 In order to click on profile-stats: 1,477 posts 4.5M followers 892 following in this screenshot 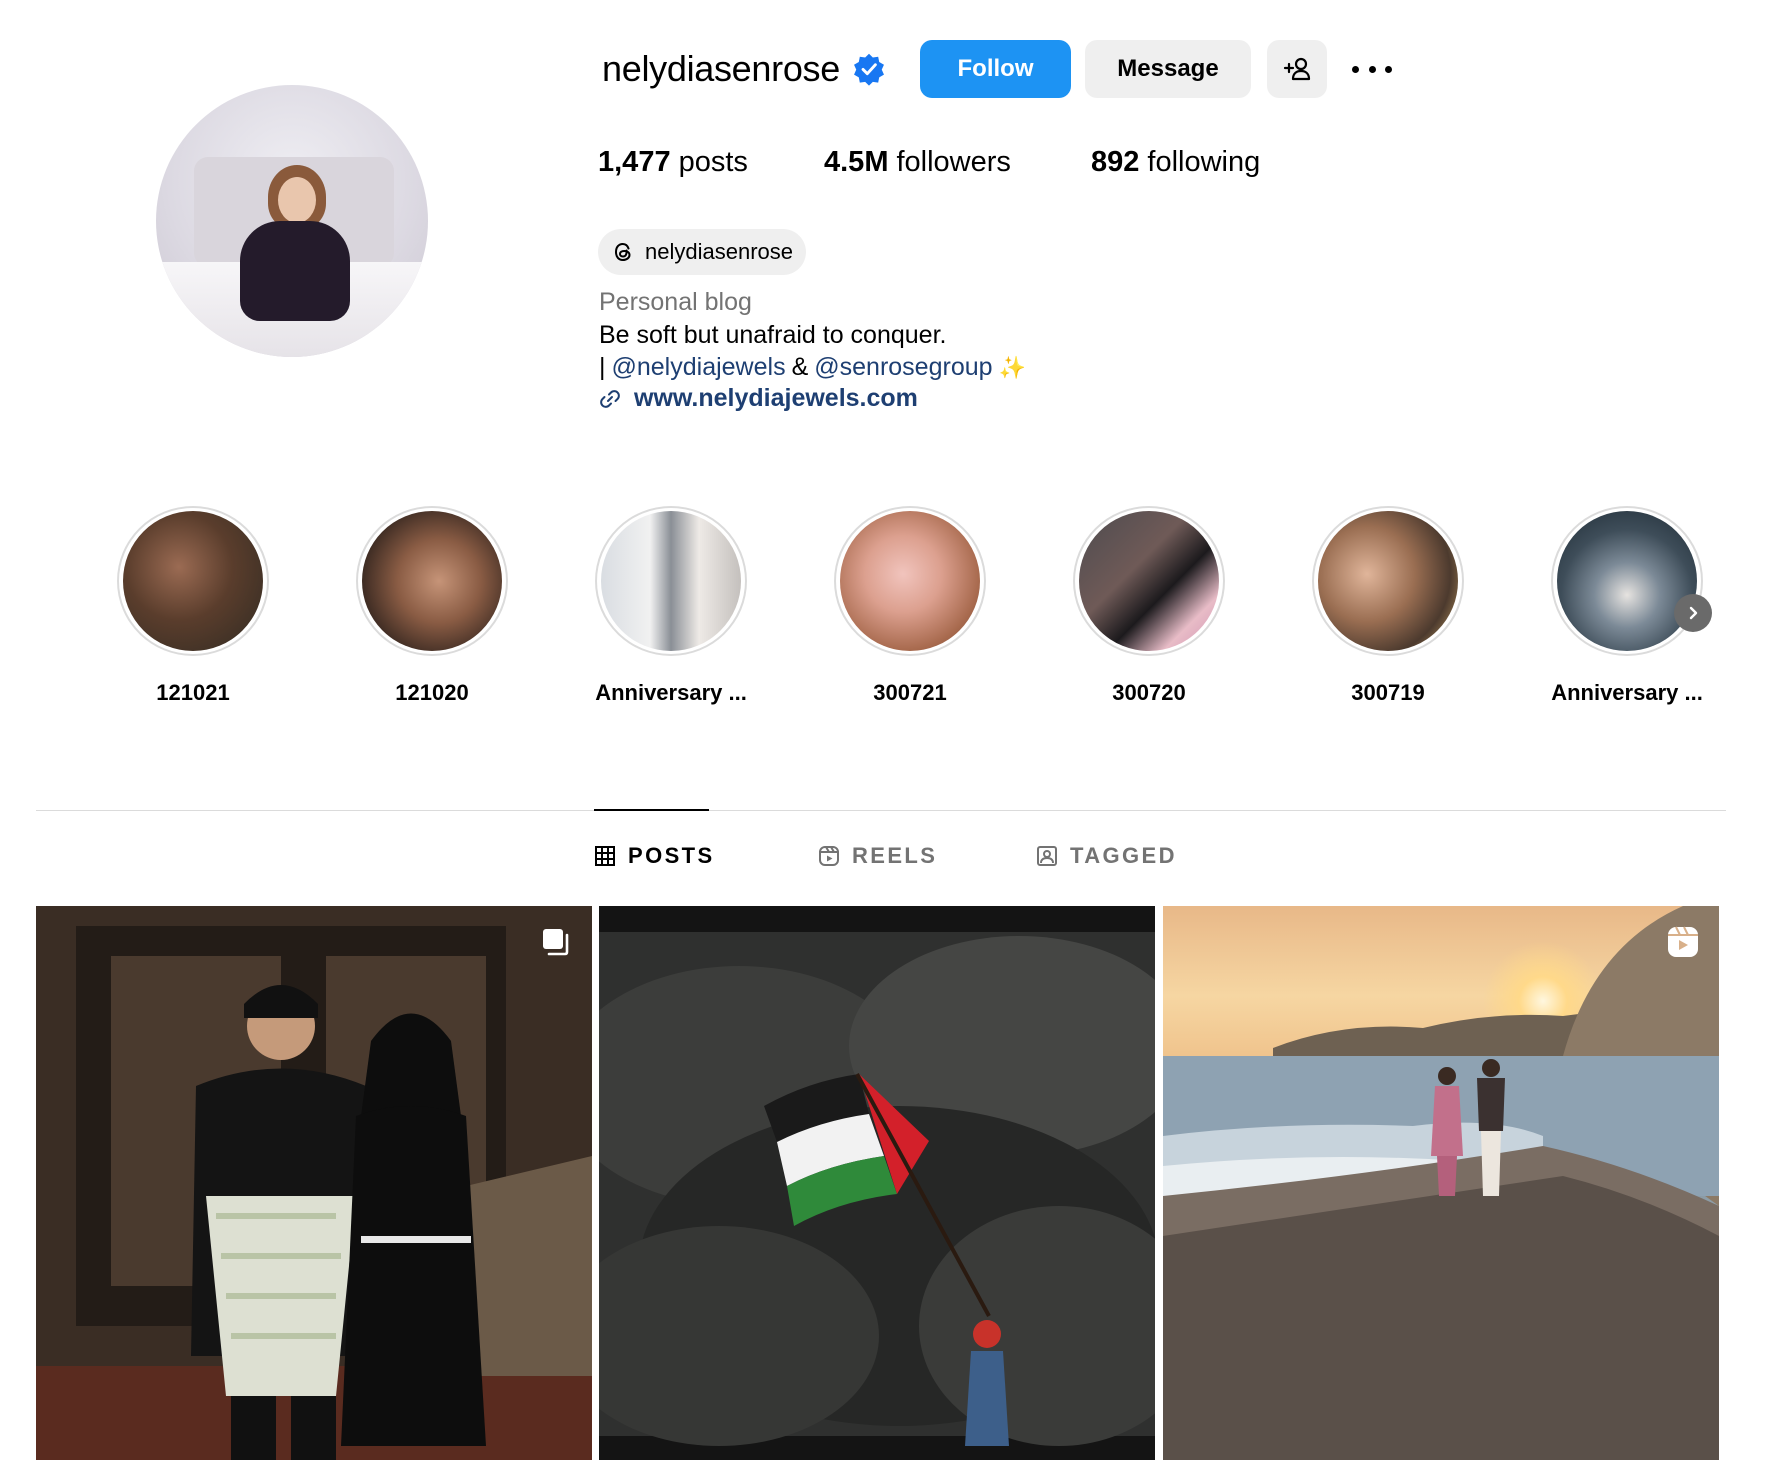, I will do `click(929, 162)`.